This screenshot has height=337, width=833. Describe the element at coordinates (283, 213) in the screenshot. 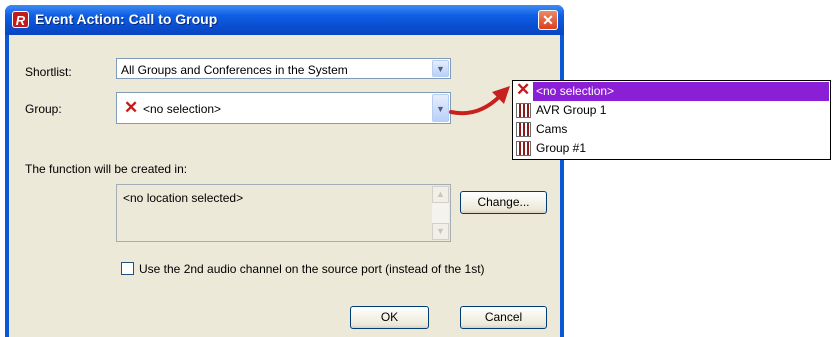

I see `location-field: <no location selected> ▲ ▼` at that location.